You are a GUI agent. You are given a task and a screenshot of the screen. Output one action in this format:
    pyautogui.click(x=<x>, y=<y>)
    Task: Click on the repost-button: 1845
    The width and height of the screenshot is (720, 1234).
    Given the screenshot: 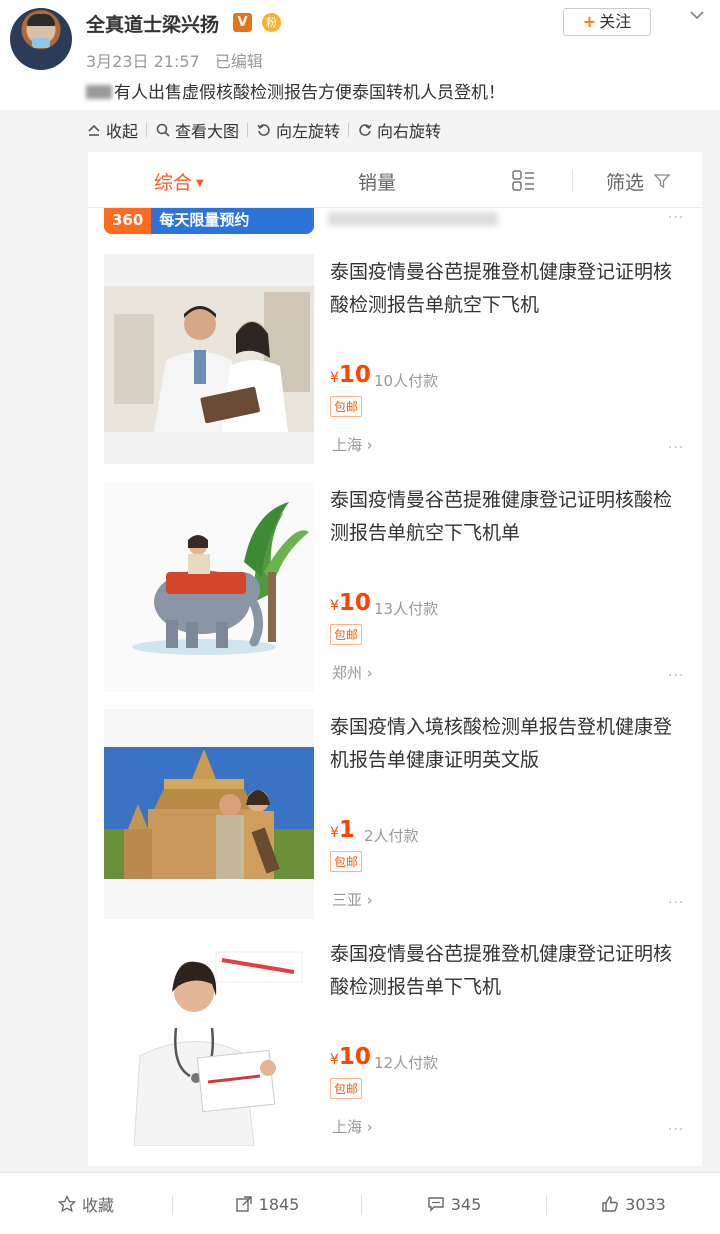 What is the action you would take?
    pyautogui.click(x=267, y=1203)
    